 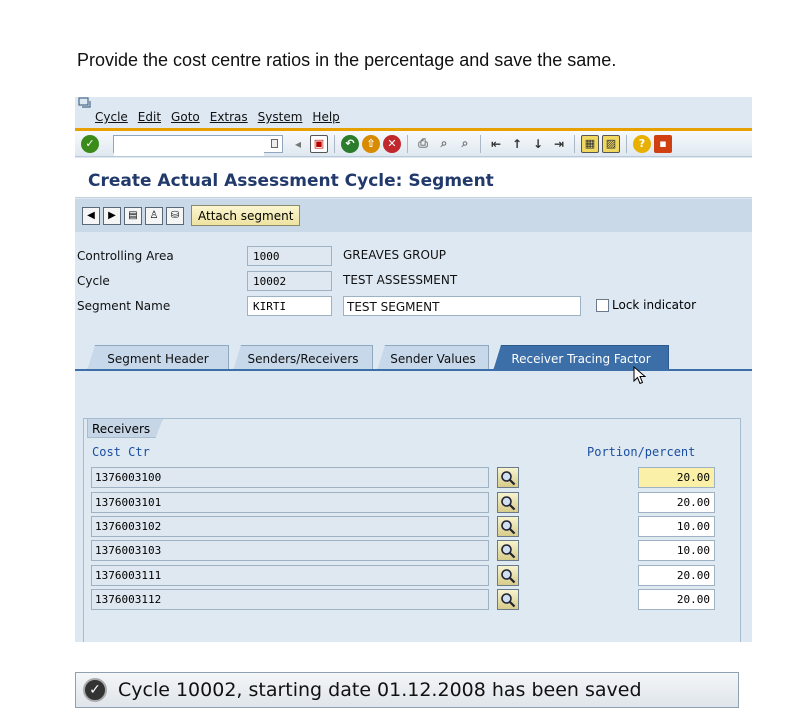 What do you see at coordinates (149, 117) in the screenshot?
I see `menu-edit: Edit` at bounding box center [149, 117].